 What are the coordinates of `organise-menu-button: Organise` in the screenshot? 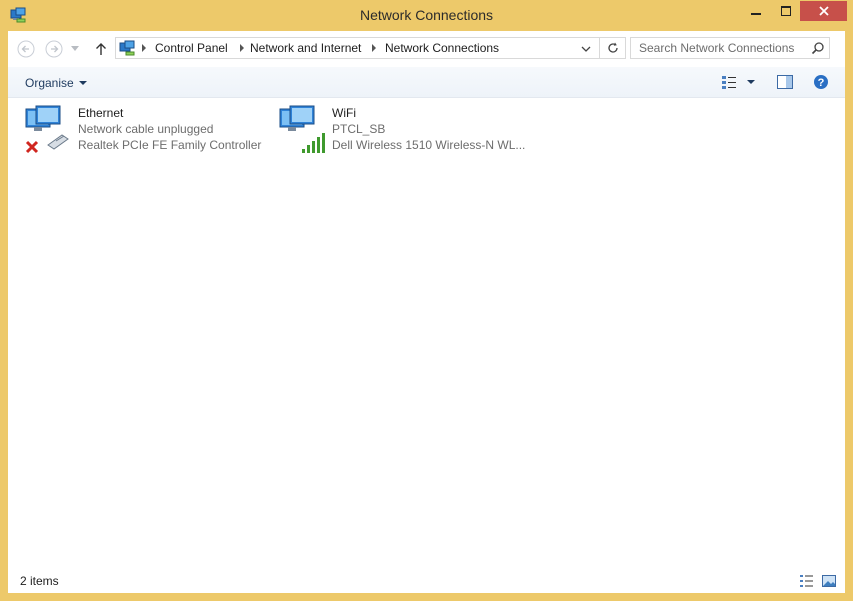 It's located at (56, 83).